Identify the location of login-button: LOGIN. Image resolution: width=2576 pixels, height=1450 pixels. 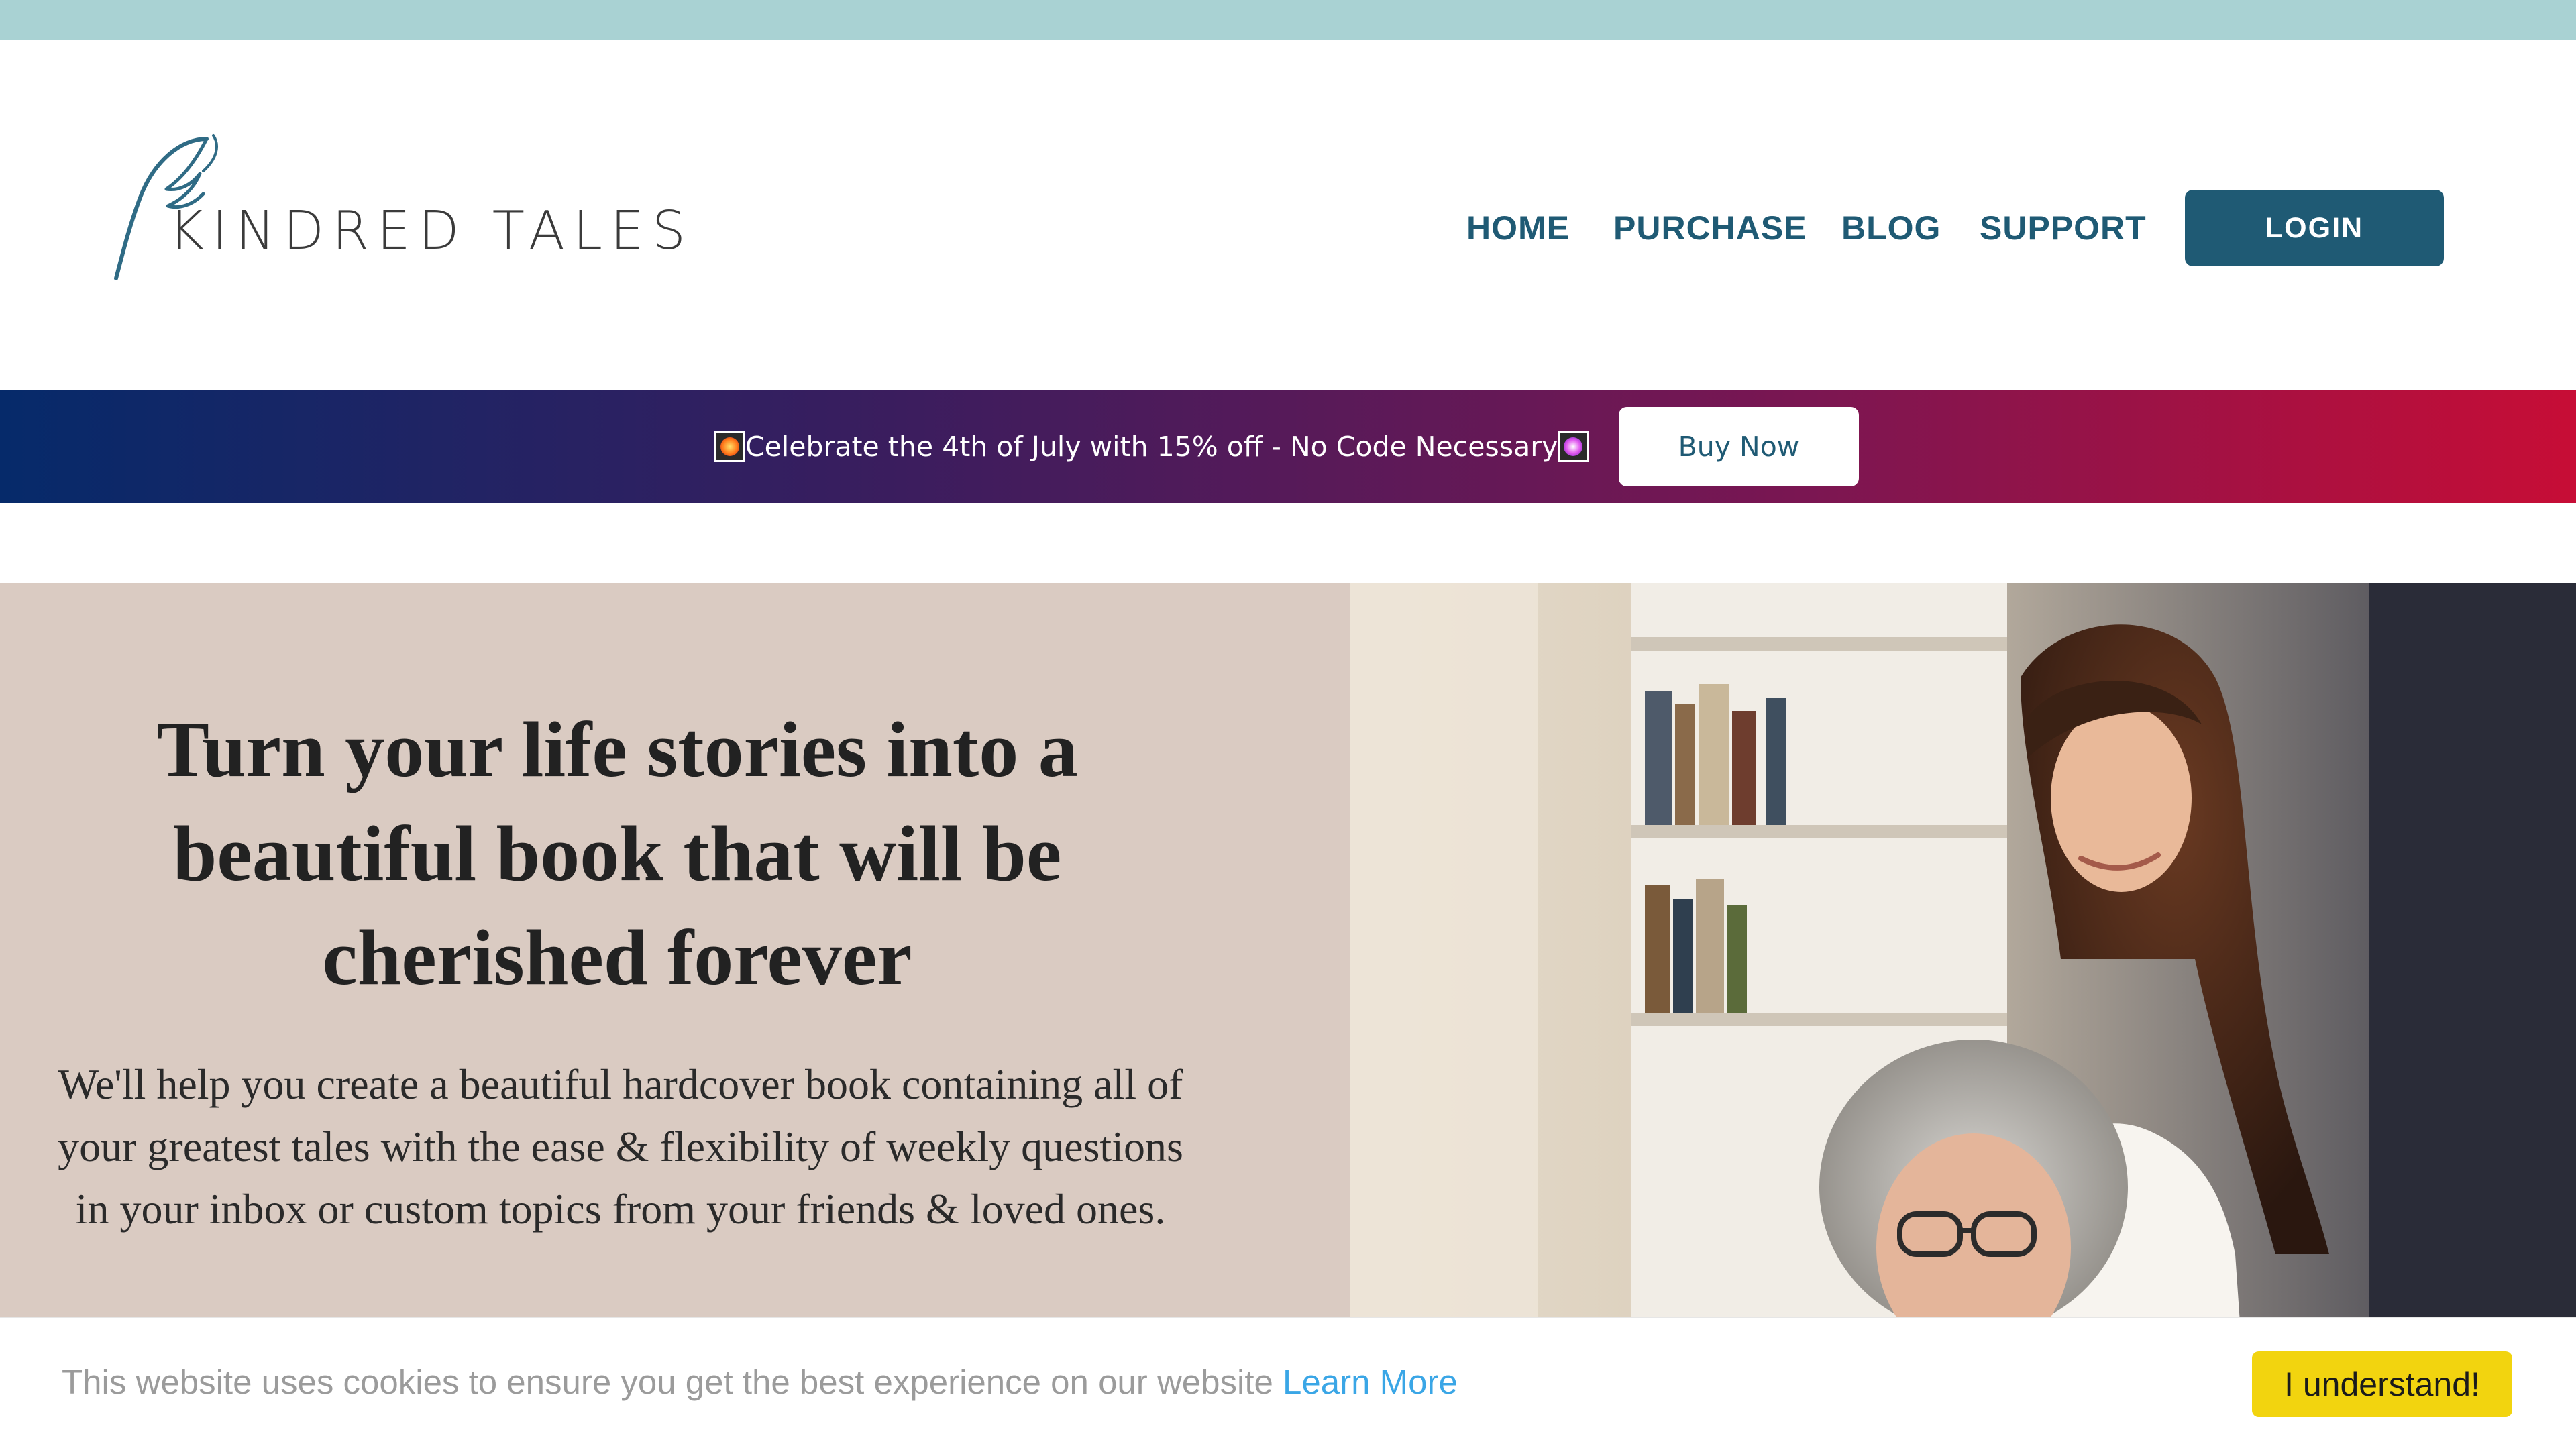
(2314, 228).